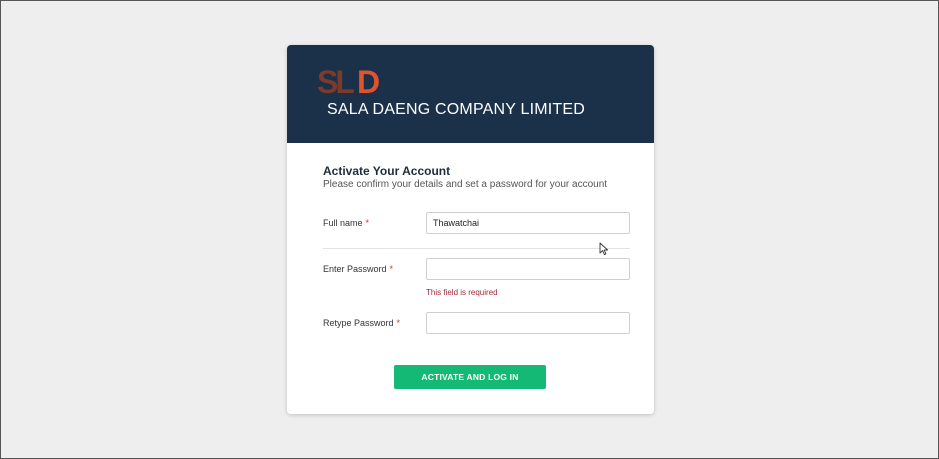  What do you see at coordinates (335, 80) in the screenshot?
I see `svg-text: SL` at bounding box center [335, 80].